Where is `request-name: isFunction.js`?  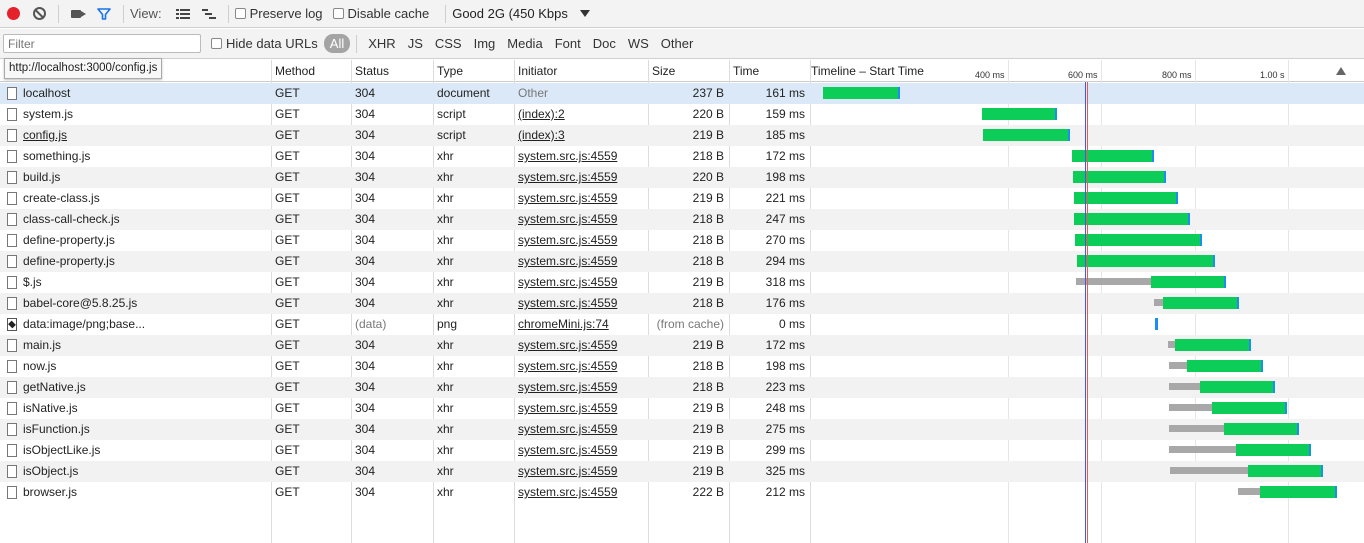
request-name: isFunction.js is located at coordinates (145, 429).